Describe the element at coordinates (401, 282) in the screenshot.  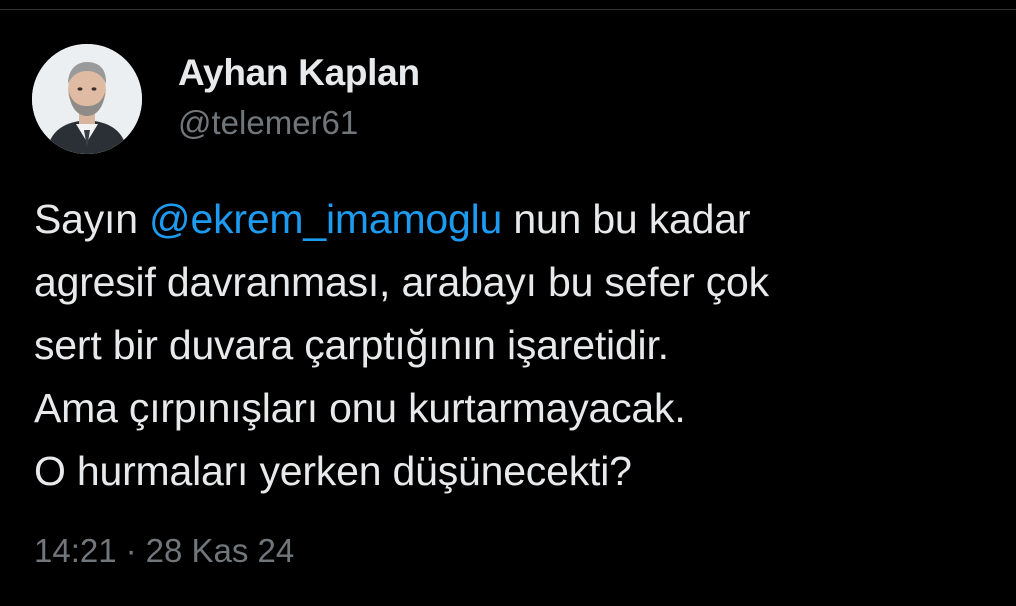
I see `tweet-line-2: agresif davranması, arabayı bu sefer çok` at that location.